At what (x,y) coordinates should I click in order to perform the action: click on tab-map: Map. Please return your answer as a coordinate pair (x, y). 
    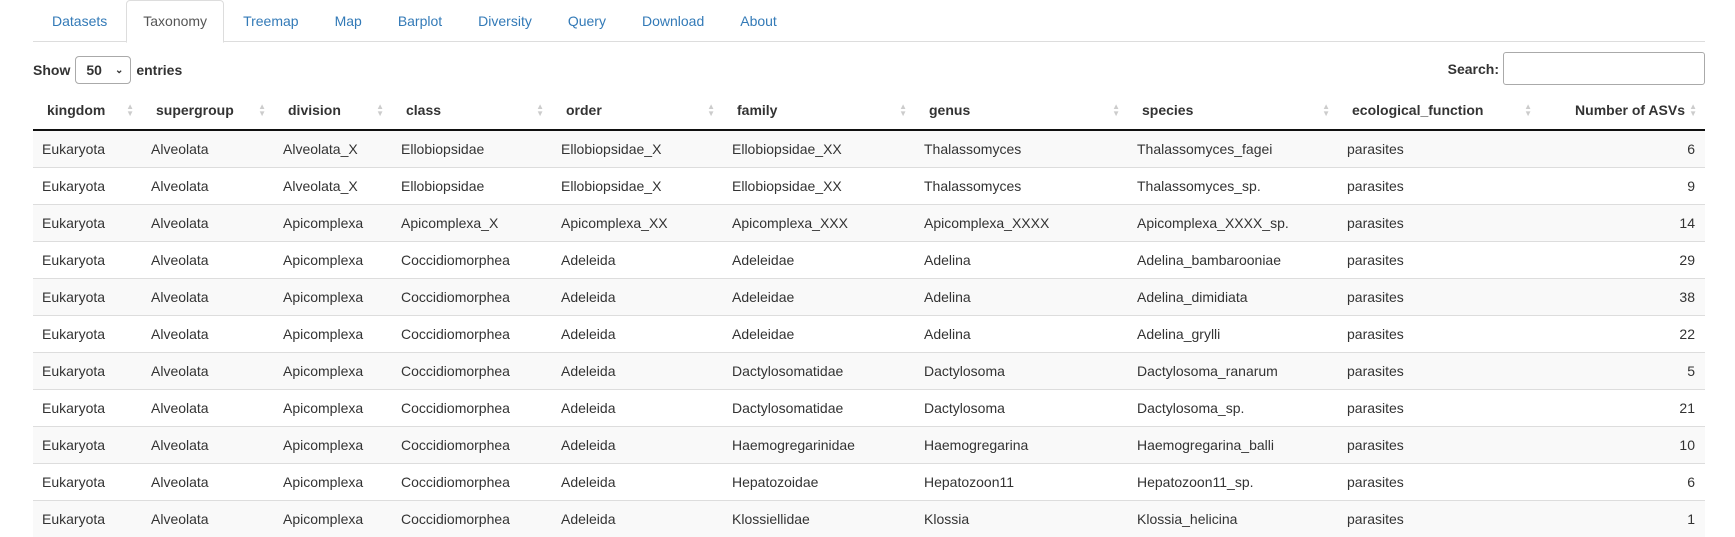
    Looking at the image, I should click on (348, 20).